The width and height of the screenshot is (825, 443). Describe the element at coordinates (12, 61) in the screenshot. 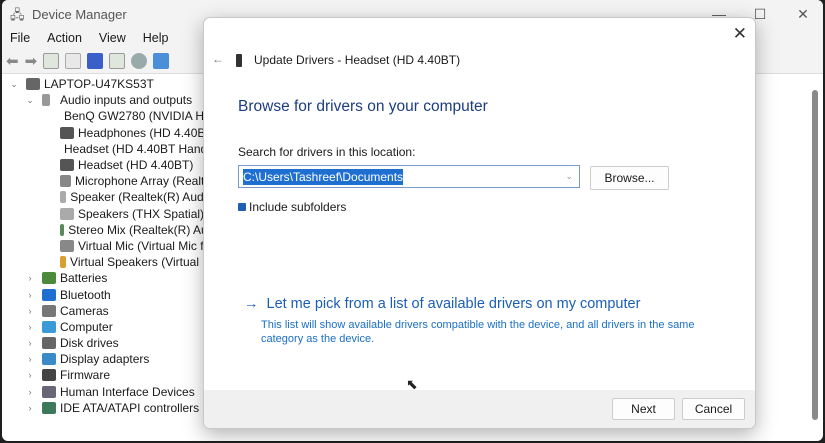

I see `back-arrow-icon: ⬅` at that location.